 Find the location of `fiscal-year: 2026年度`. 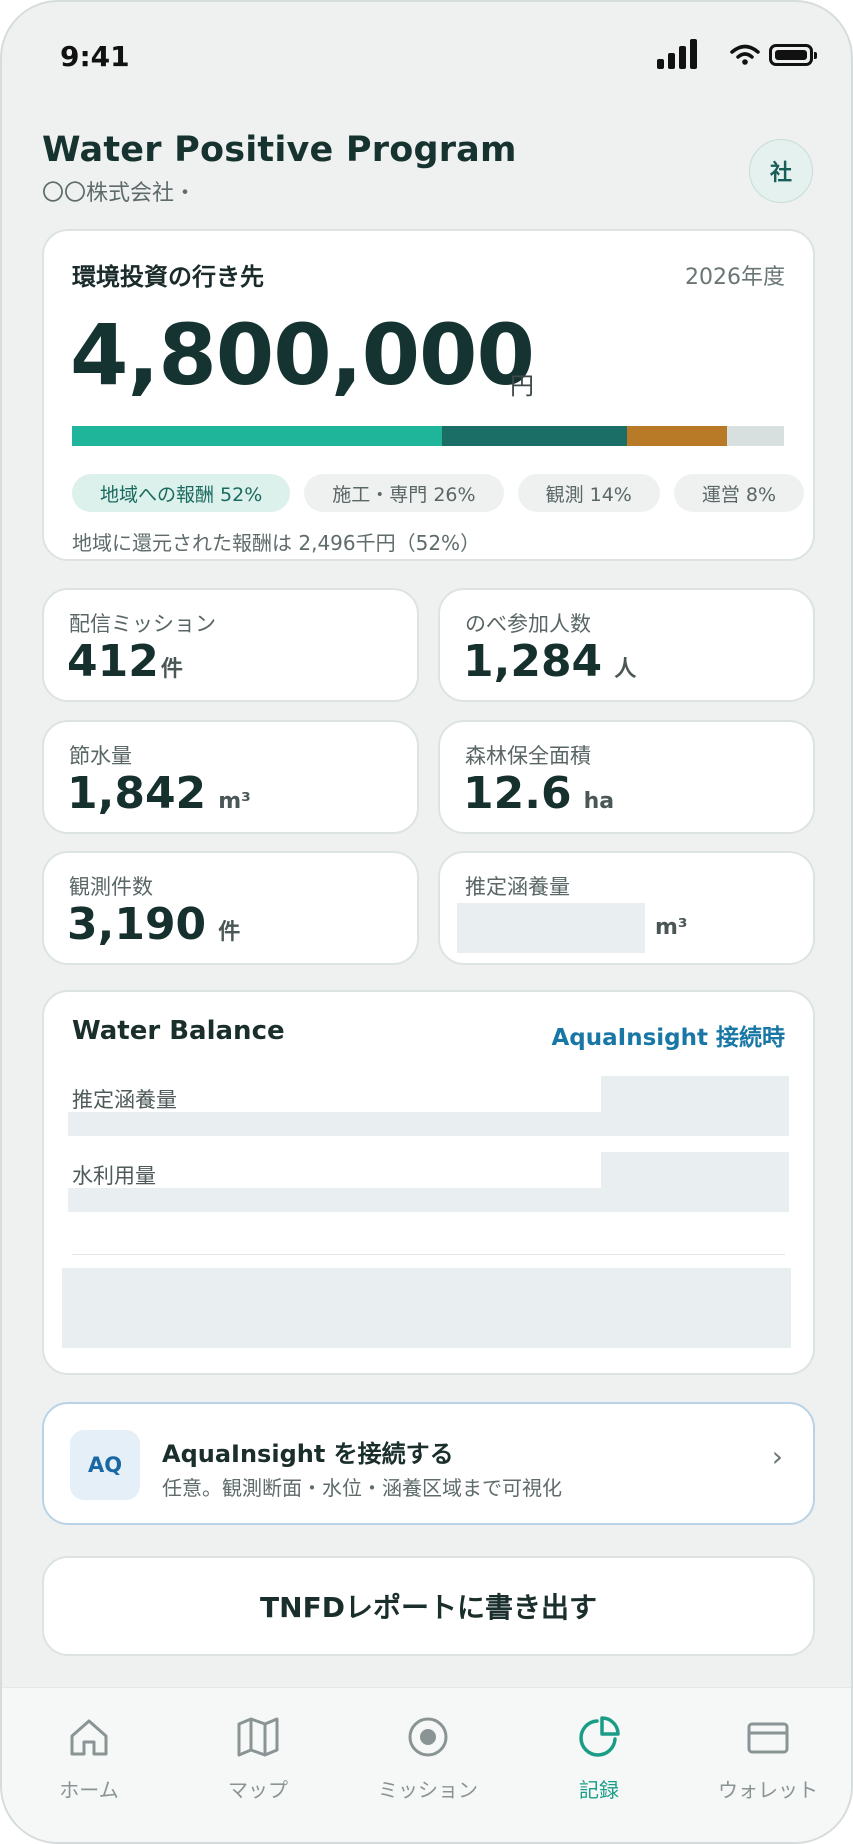

fiscal-year: 2026年度 is located at coordinates (735, 277).